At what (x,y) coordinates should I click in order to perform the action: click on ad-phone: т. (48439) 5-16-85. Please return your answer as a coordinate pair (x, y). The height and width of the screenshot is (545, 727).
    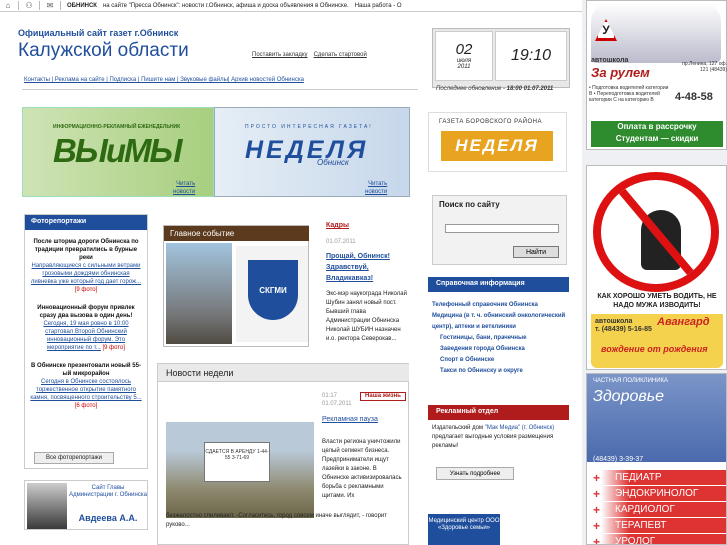
    Looking at the image, I should click on (623, 329).